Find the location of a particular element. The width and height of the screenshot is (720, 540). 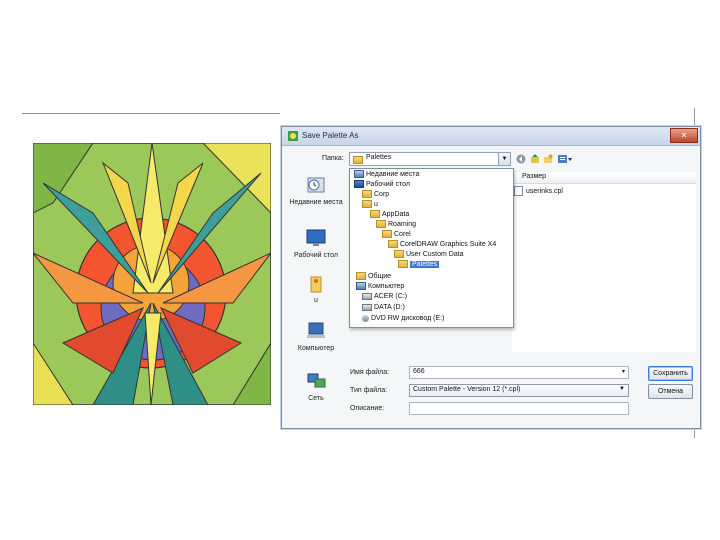

description-input is located at coordinates (519, 408).